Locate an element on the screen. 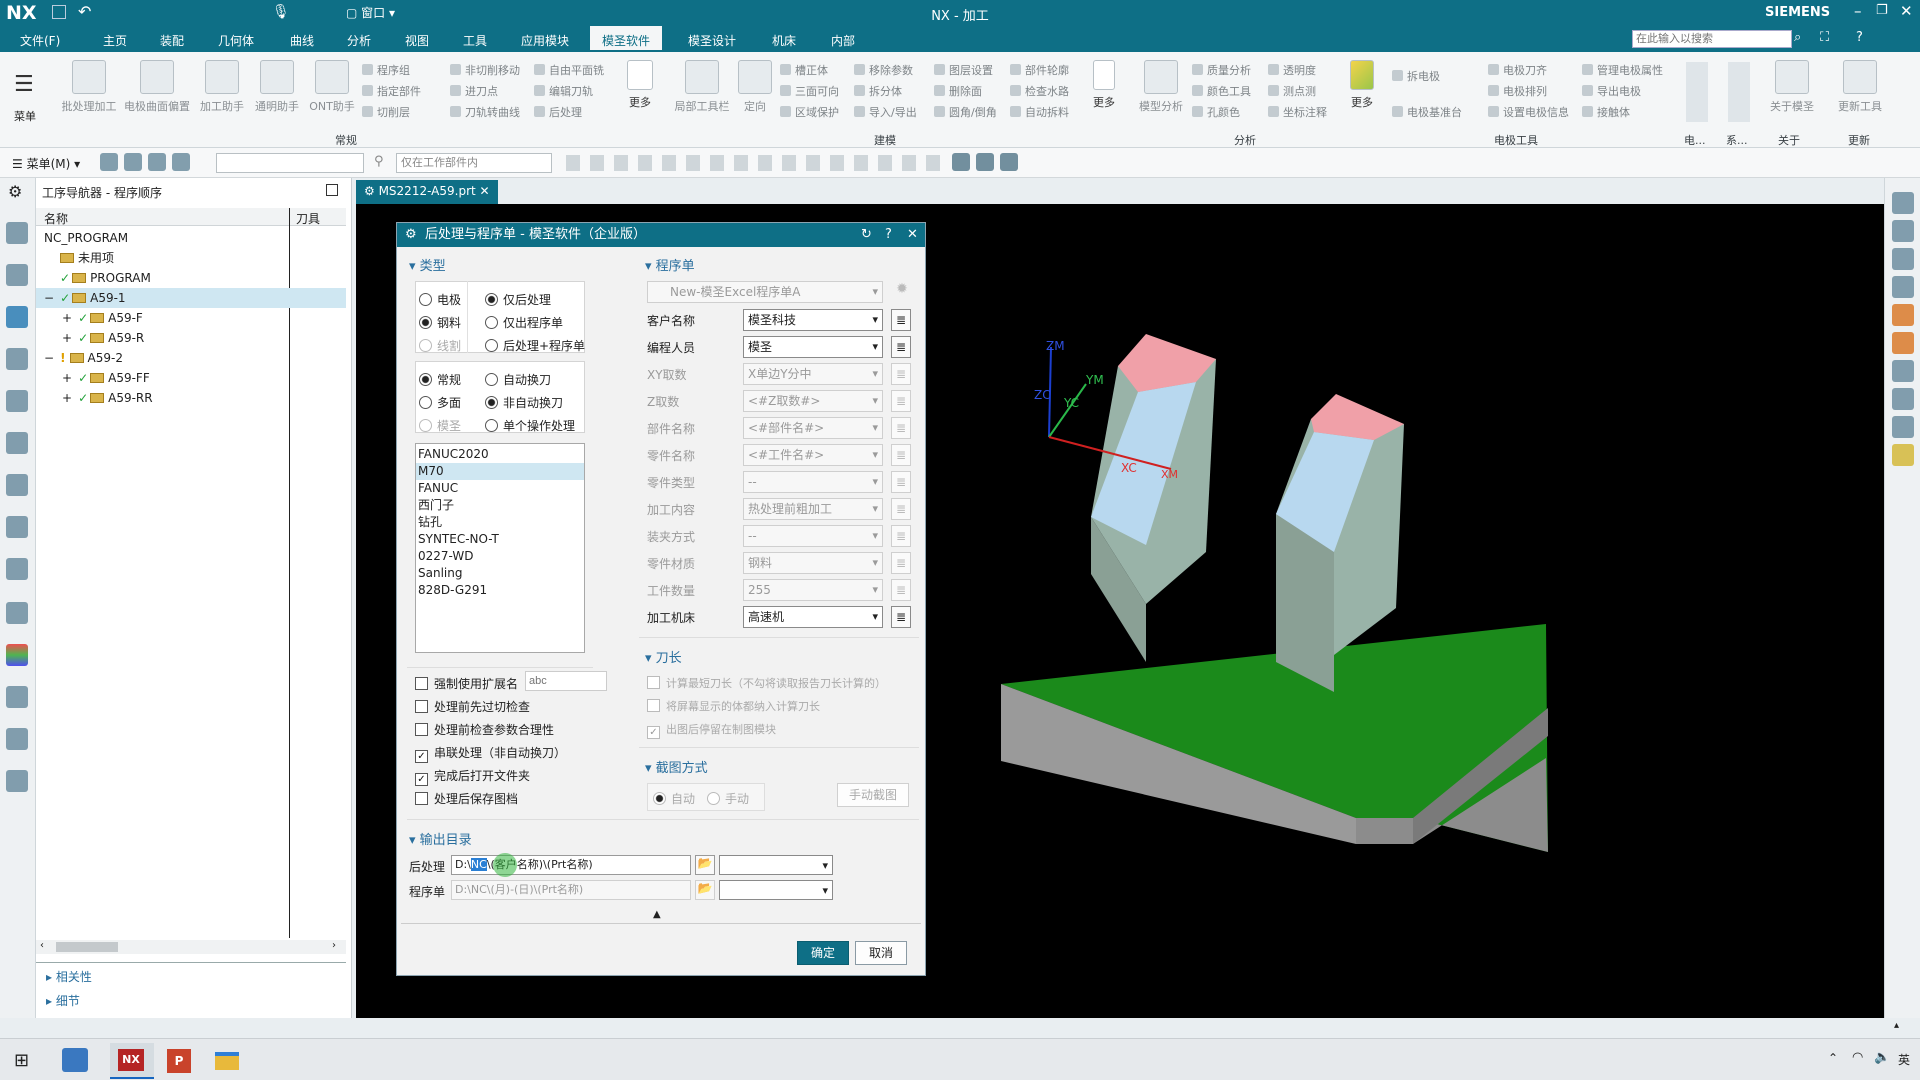 The height and width of the screenshot is (1080, 1920). powerpoint-taskbar-button: P is located at coordinates (180, 1061).